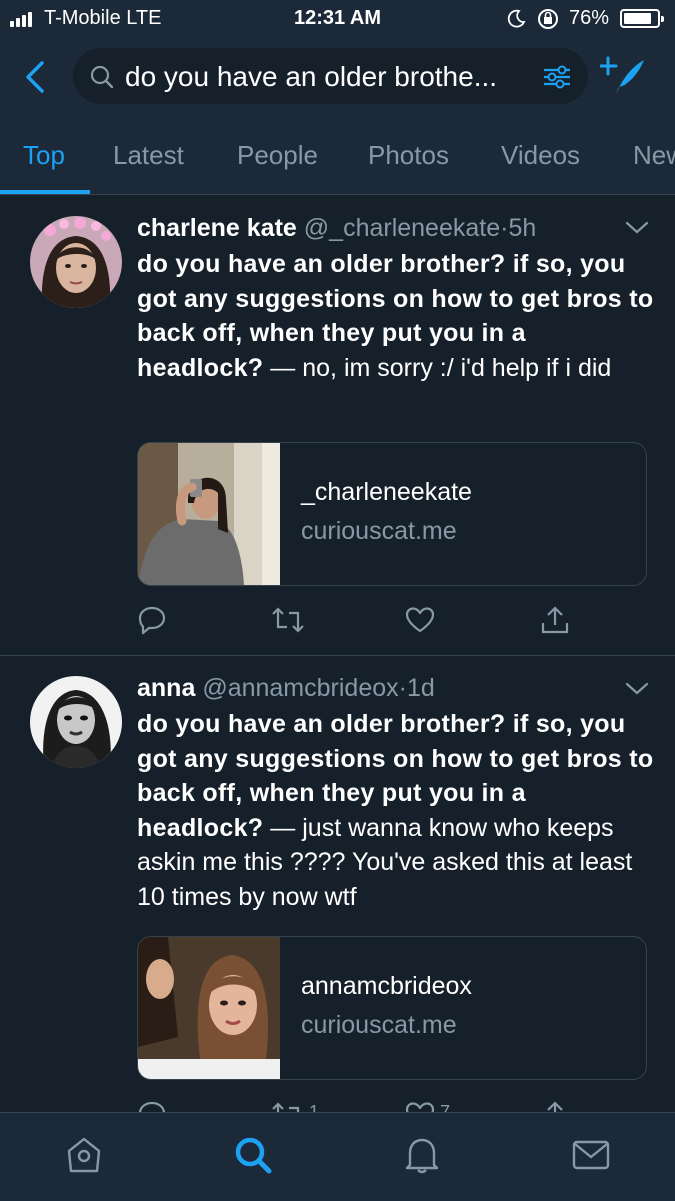  Describe the element at coordinates (277, 155) in the screenshot. I see `tab-people: People` at that location.